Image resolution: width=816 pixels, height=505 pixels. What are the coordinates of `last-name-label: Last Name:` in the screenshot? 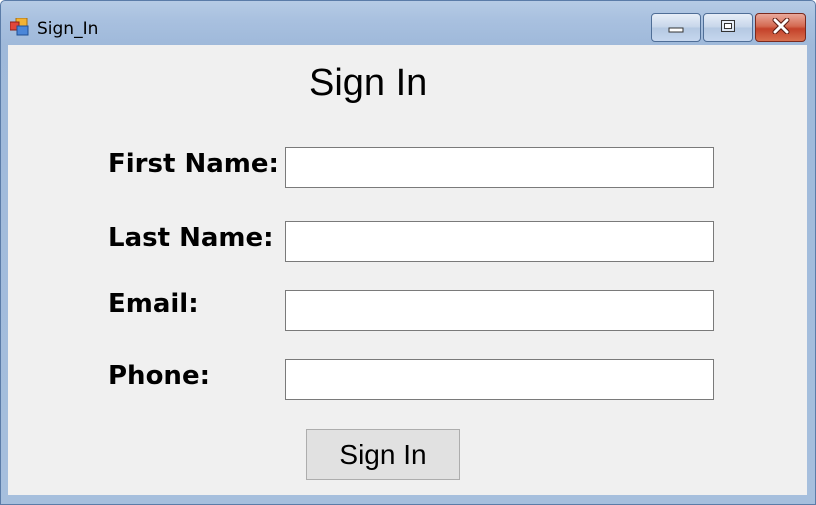 It's located at (191, 238).